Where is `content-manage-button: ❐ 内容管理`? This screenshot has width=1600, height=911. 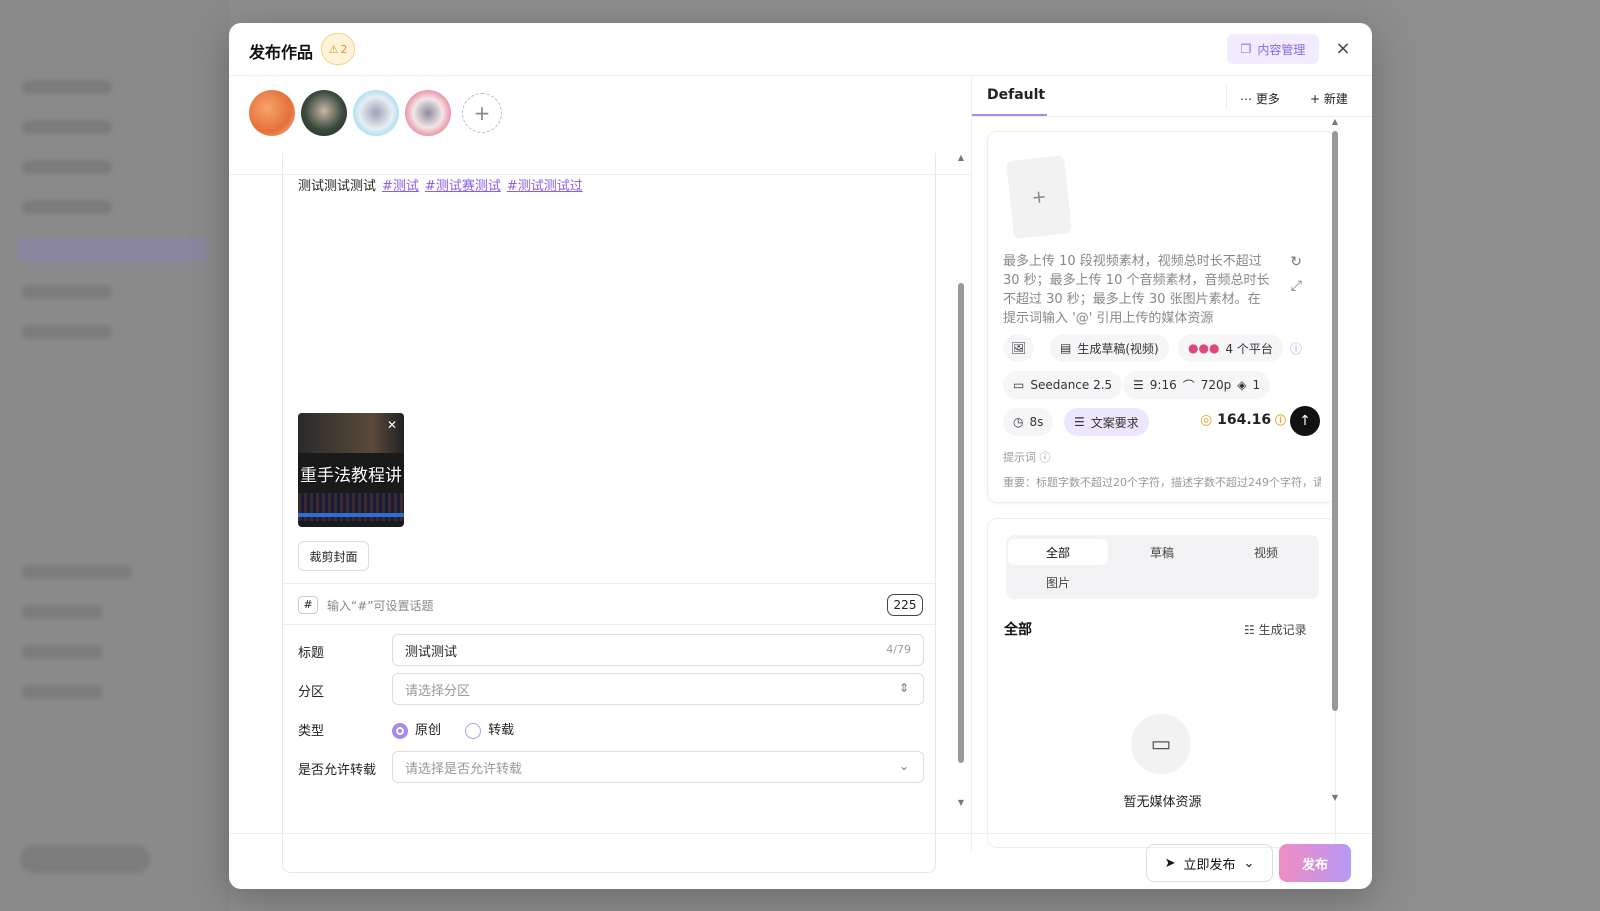 content-manage-button: ❐ 内容管理 is located at coordinates (1273, 49).